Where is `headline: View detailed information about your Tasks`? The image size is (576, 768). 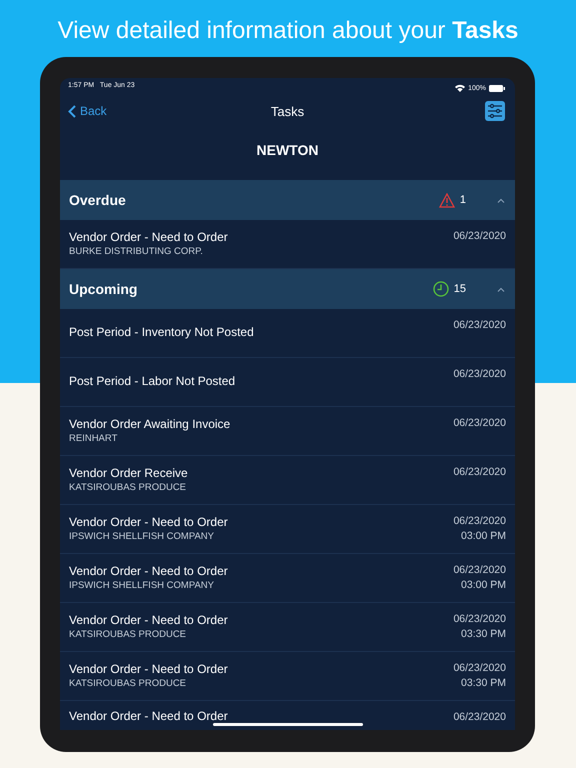
headline: View detailed information about your Tasks is located at coordinates (288, 31).